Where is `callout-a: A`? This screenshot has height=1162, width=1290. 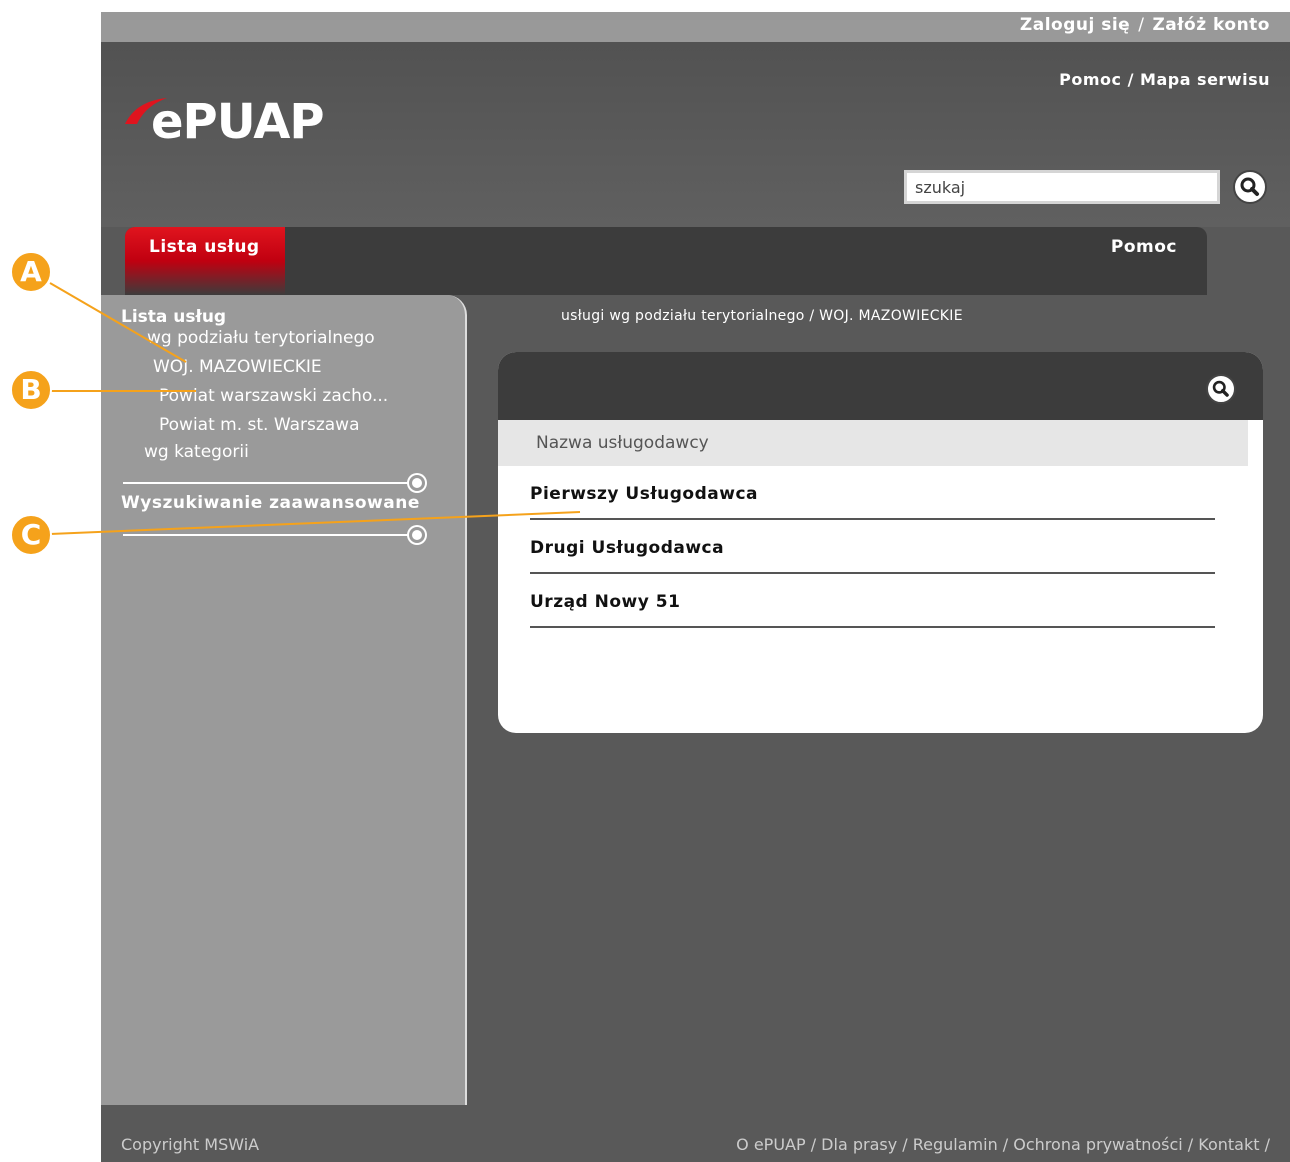 callout-a: A is located at coordinates (31, 272).